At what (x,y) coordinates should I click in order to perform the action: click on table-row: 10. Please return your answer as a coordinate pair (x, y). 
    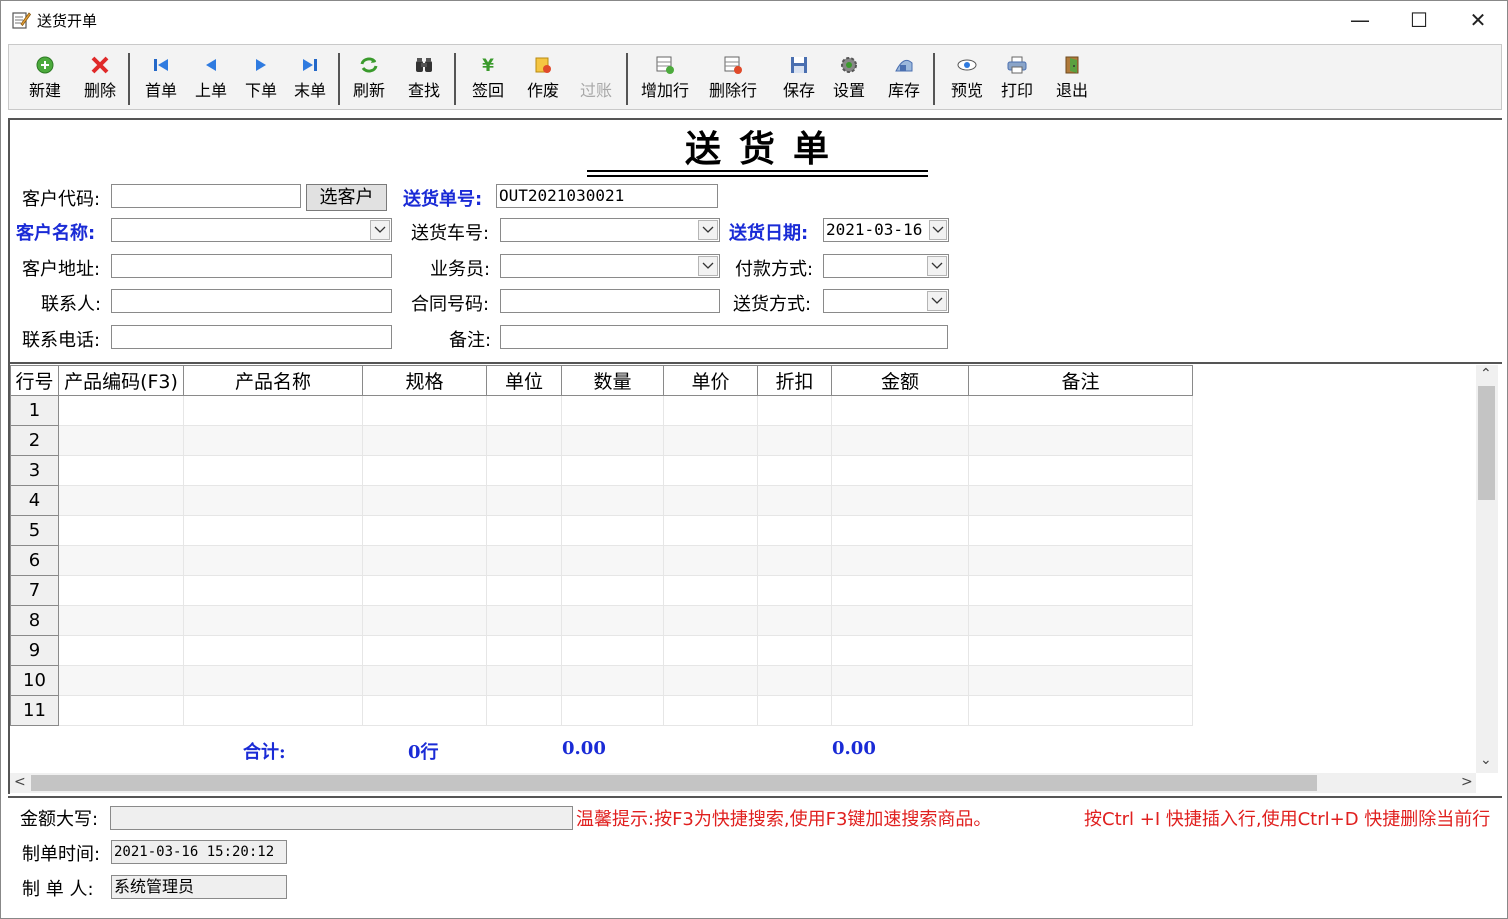
    Looking at the image, I should click on (601, 680).